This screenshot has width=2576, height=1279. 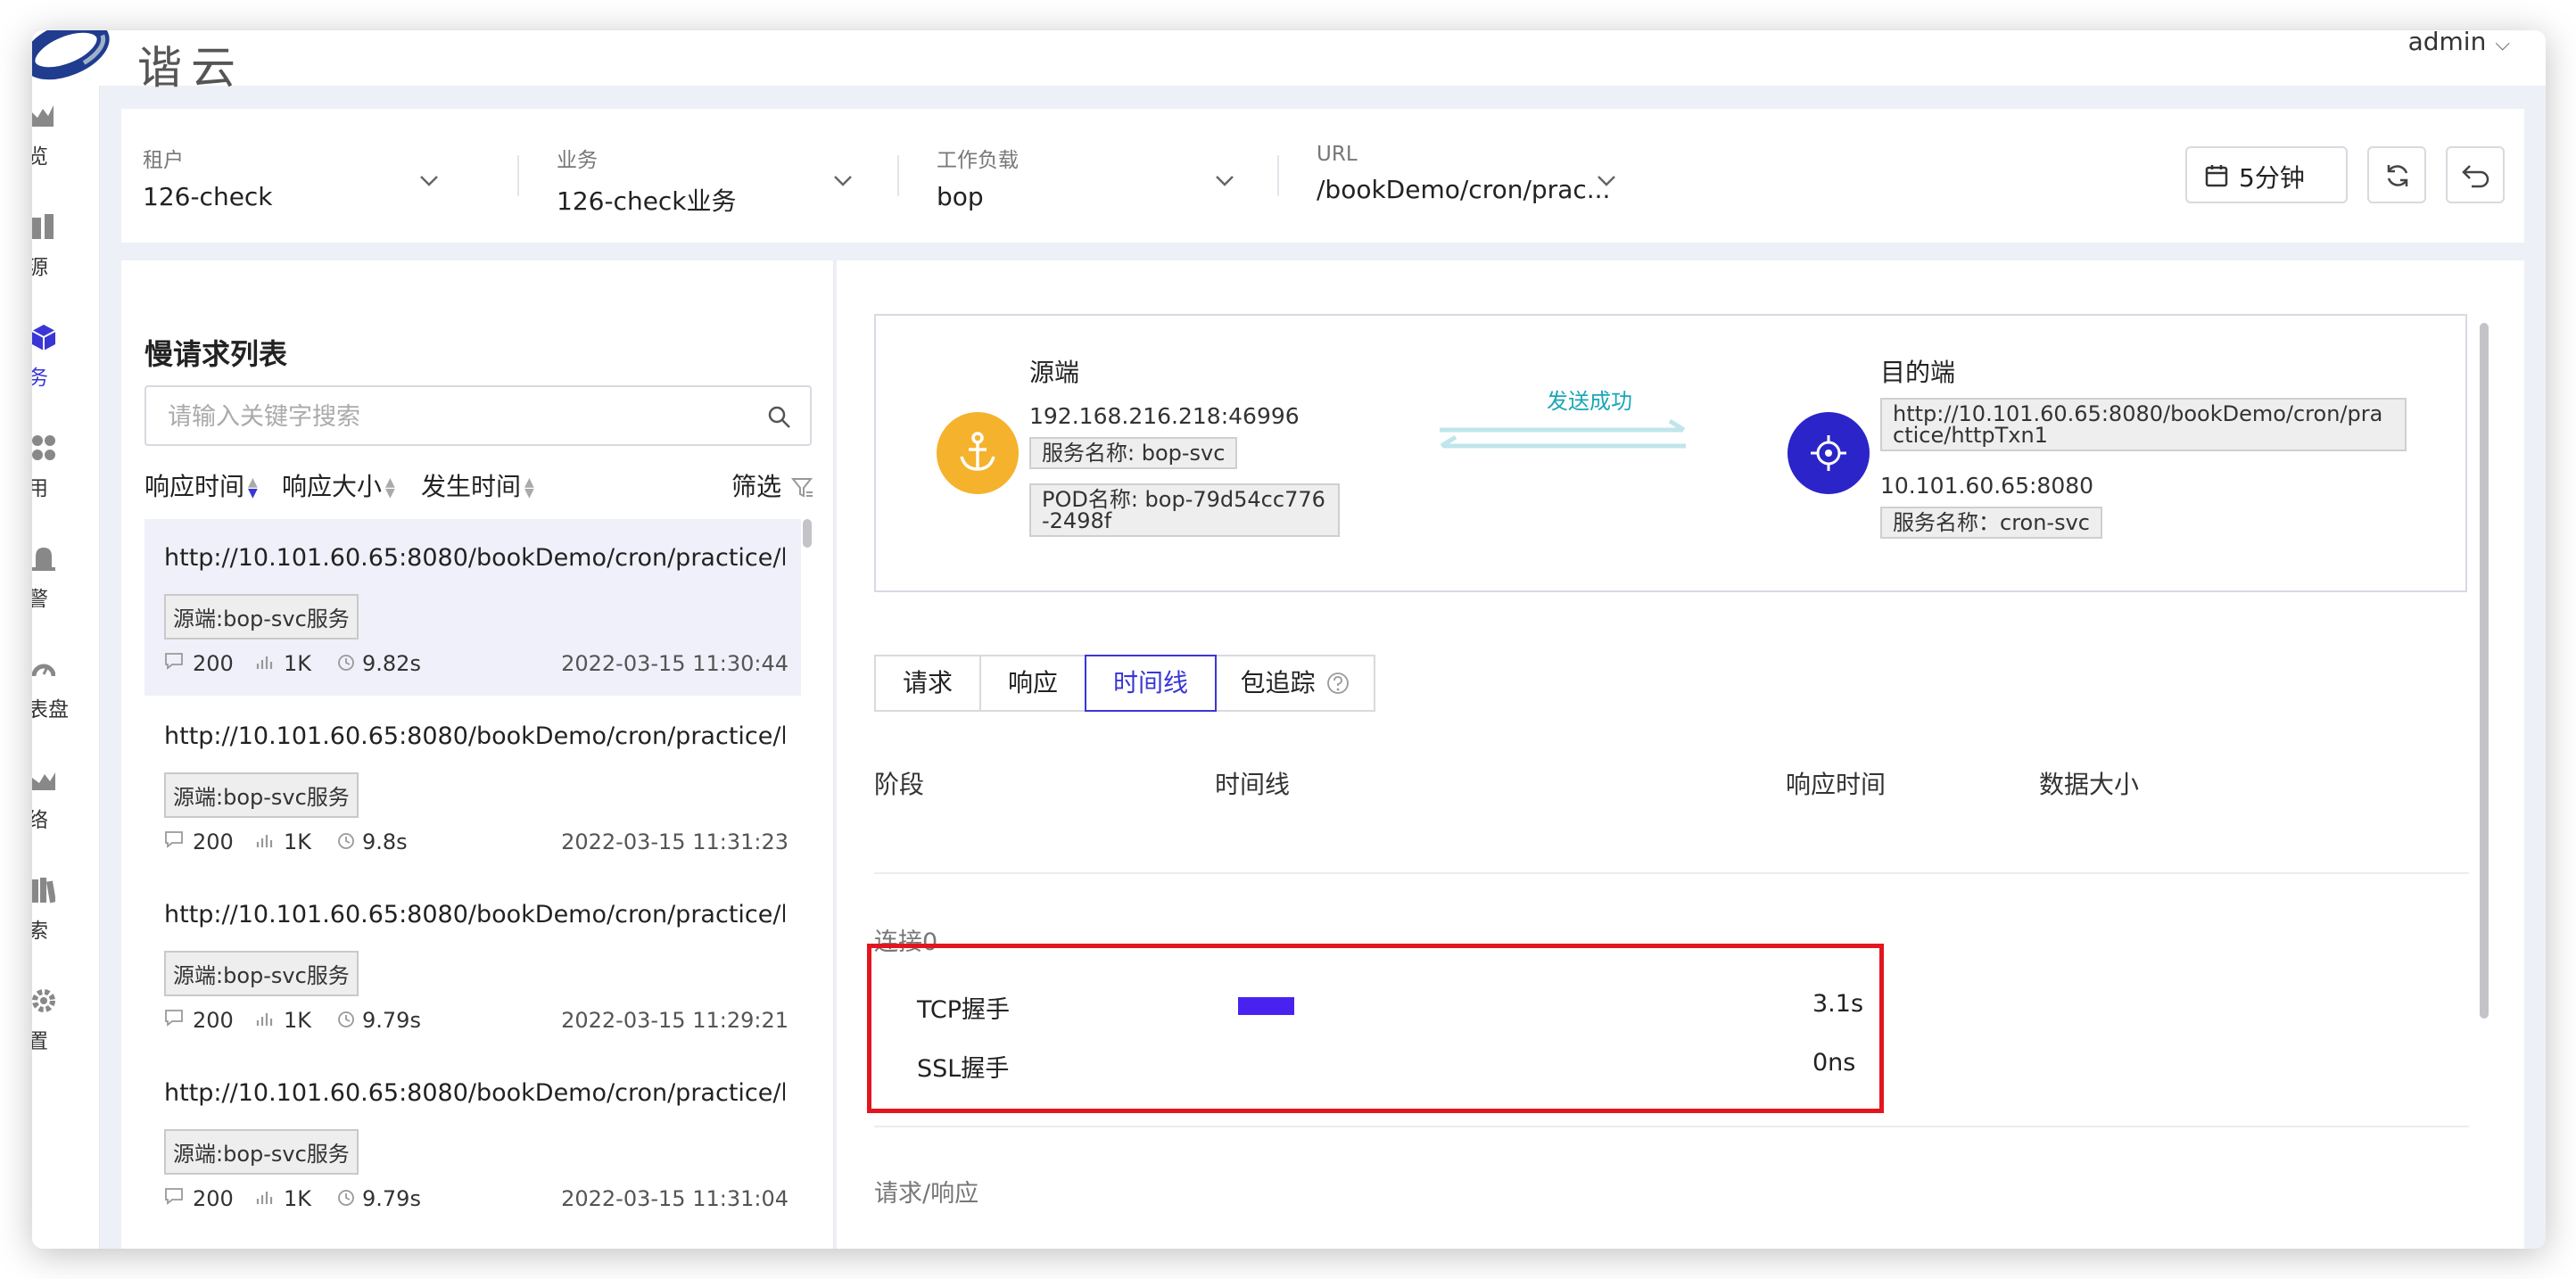 What do you see at coordinates (44, 1000) in the screenshot?
I see `settings-icon` at bounding box center [44, 1000].